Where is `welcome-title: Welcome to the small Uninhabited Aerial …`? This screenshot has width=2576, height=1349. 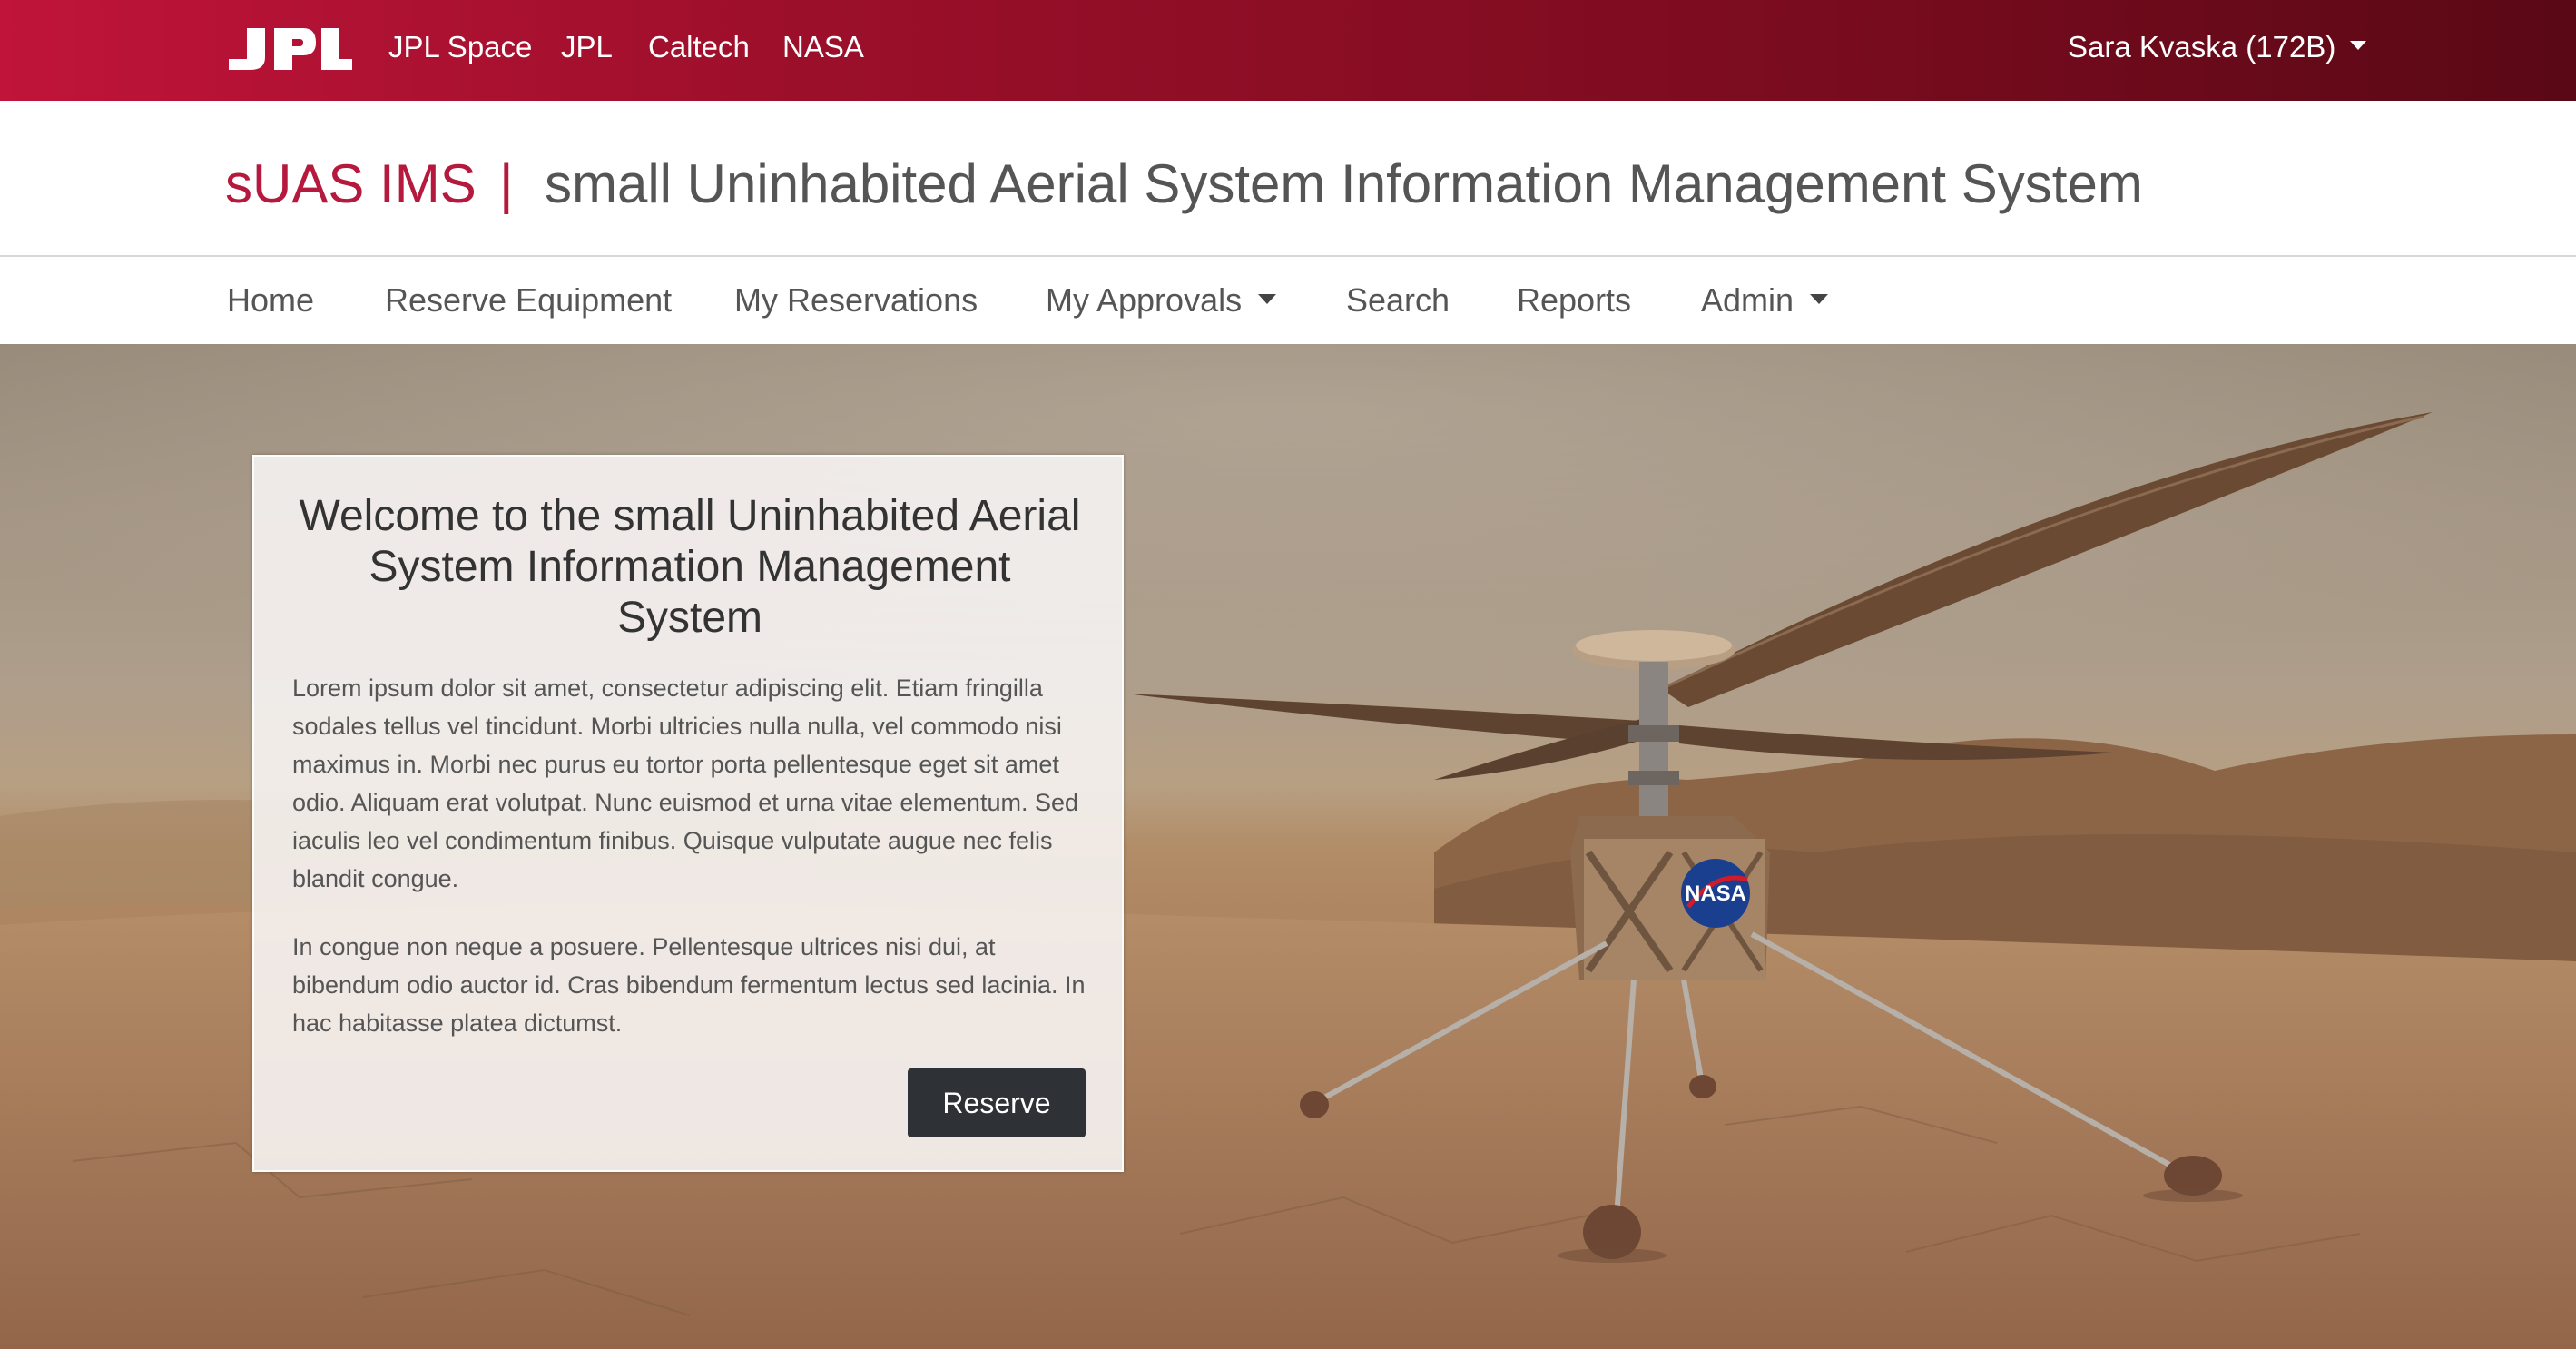 welcome-title: Welcome to the small Uninhabited Aerial … is located at coordinates (690, 567).